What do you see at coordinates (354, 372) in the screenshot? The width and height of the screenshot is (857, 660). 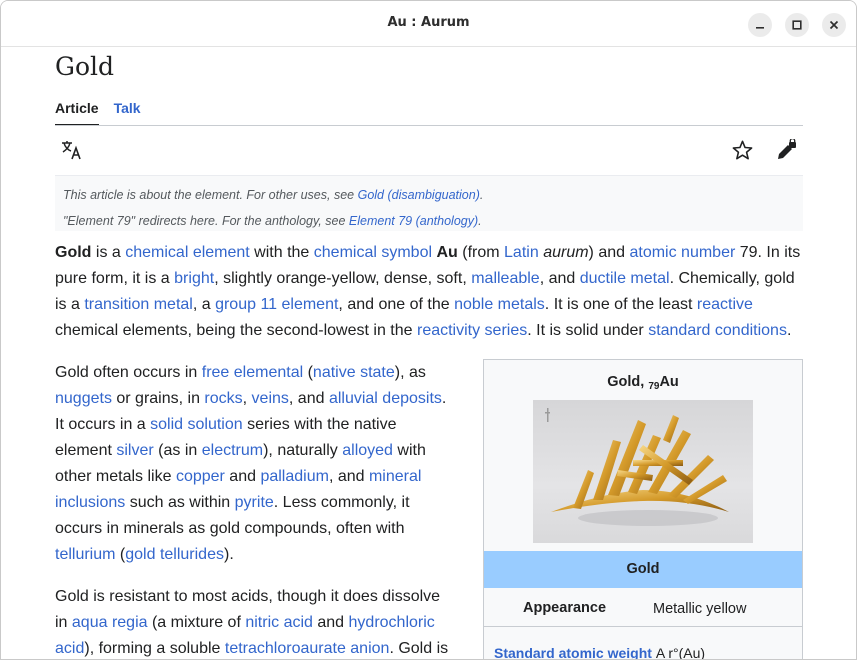 I see `article-link: native state` at bounding box center [354, 372].